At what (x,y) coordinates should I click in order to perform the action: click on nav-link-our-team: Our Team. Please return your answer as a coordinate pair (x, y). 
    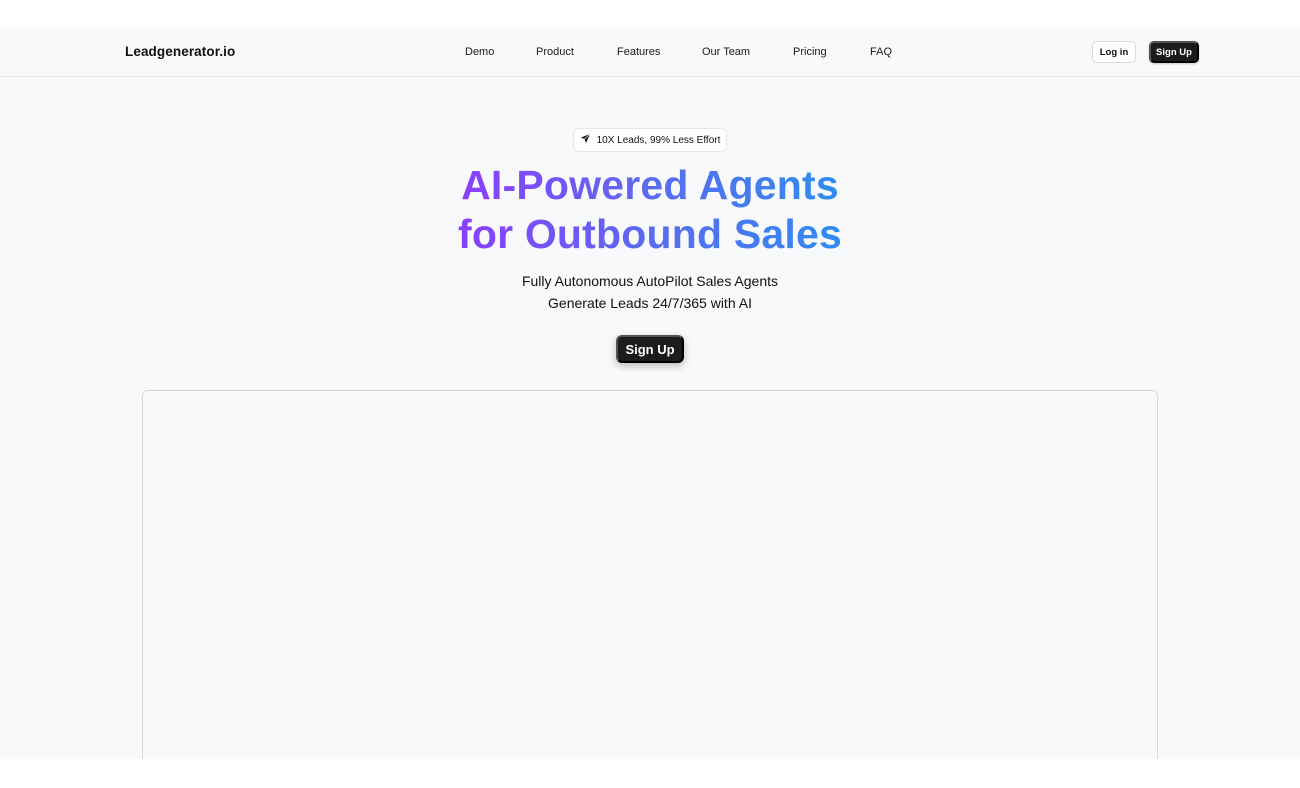
    Looking at the image, I should click on (726, 52).